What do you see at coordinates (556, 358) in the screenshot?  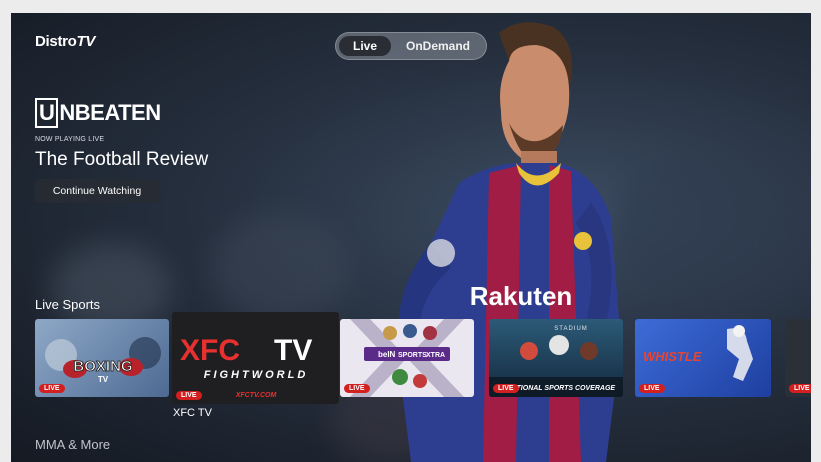 I see `channel-card-stadium: STADIUM NATIONAL SPORTS COVERAGE LIVE` at bounding box center [556, 358].